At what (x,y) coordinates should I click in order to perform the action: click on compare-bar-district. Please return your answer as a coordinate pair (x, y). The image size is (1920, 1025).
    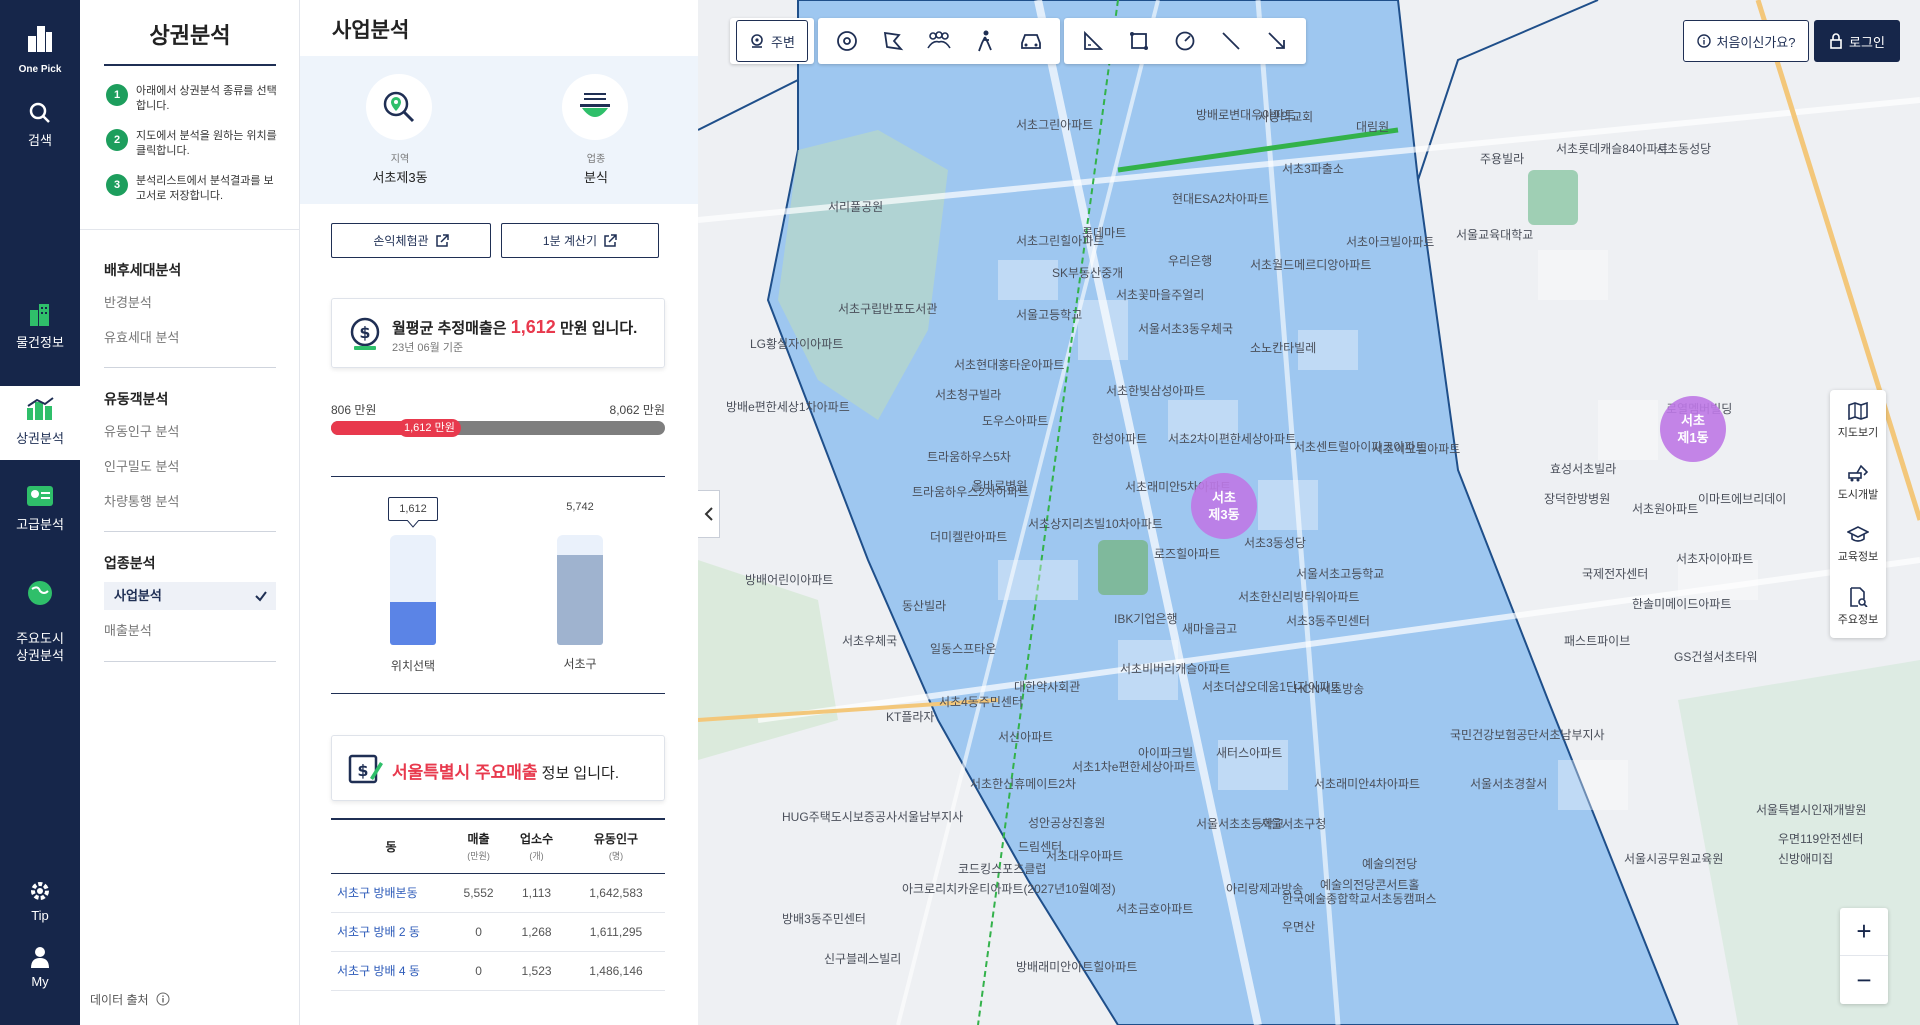
    Looking at the image, I should click on (580, 590).